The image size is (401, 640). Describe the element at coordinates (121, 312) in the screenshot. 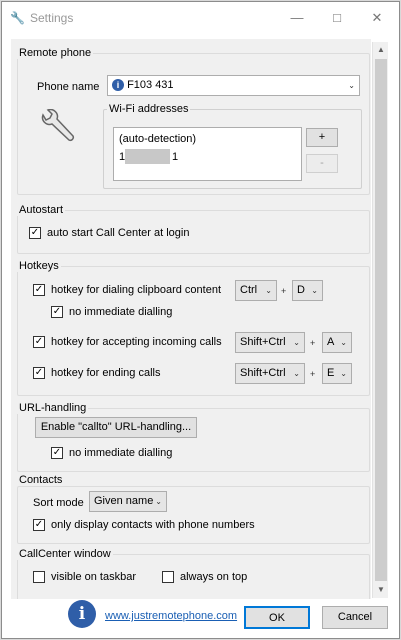

I see `dial-no-immediate-label: no immediate dialling` at that location.